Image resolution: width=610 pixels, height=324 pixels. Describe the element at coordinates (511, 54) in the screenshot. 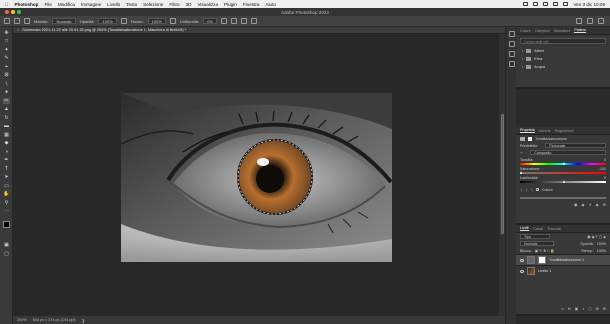

I see `adjustments-icon` at that location.